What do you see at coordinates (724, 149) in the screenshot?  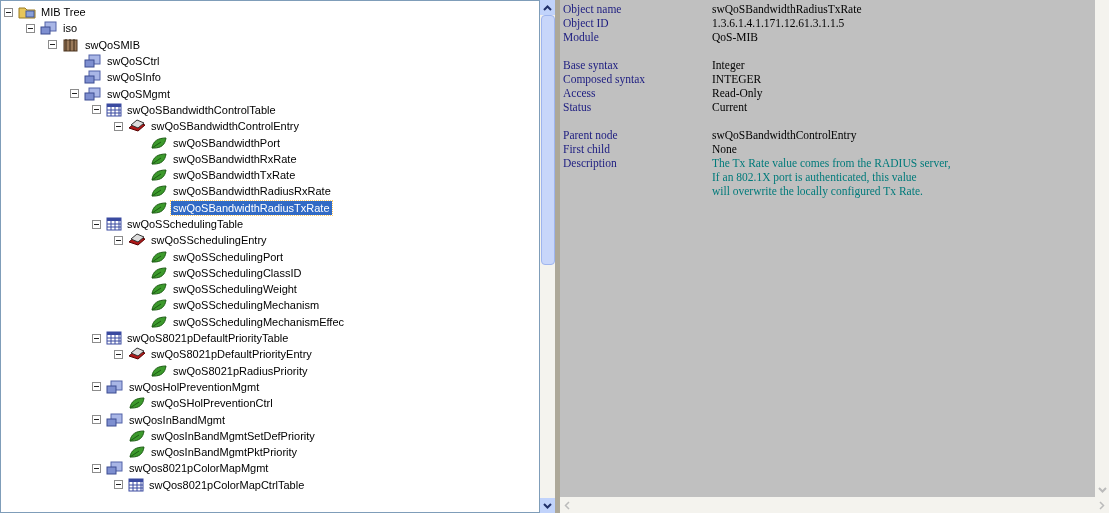 I see `property-value: None` at bounding box center [724, 149].